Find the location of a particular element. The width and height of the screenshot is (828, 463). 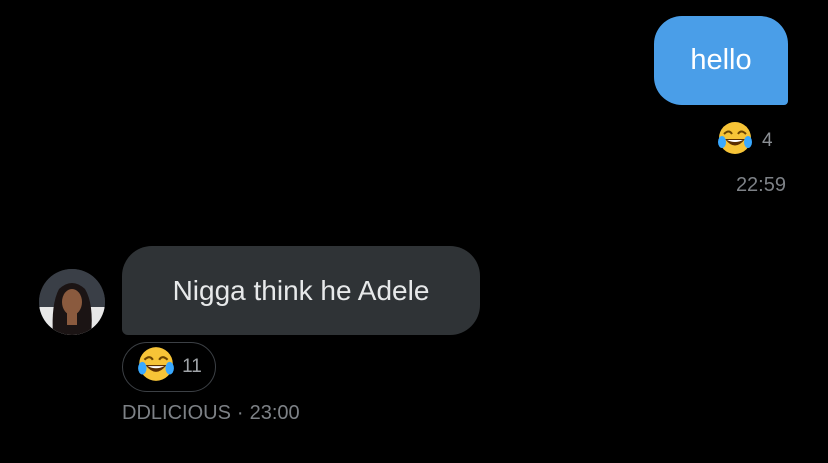

incoming-message-meta: DDLICIOUS · 23:00 is located at coordinates (211, 413).